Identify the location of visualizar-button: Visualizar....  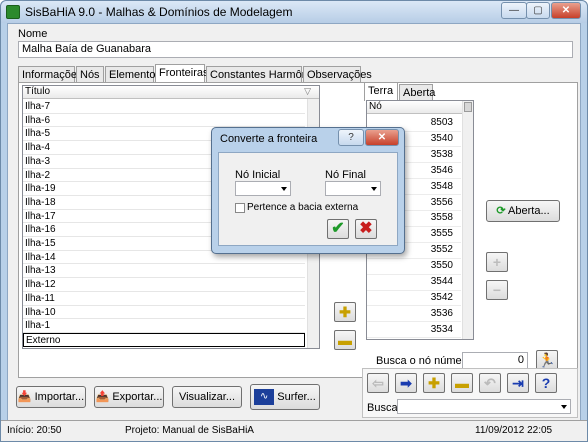
(207, 397).